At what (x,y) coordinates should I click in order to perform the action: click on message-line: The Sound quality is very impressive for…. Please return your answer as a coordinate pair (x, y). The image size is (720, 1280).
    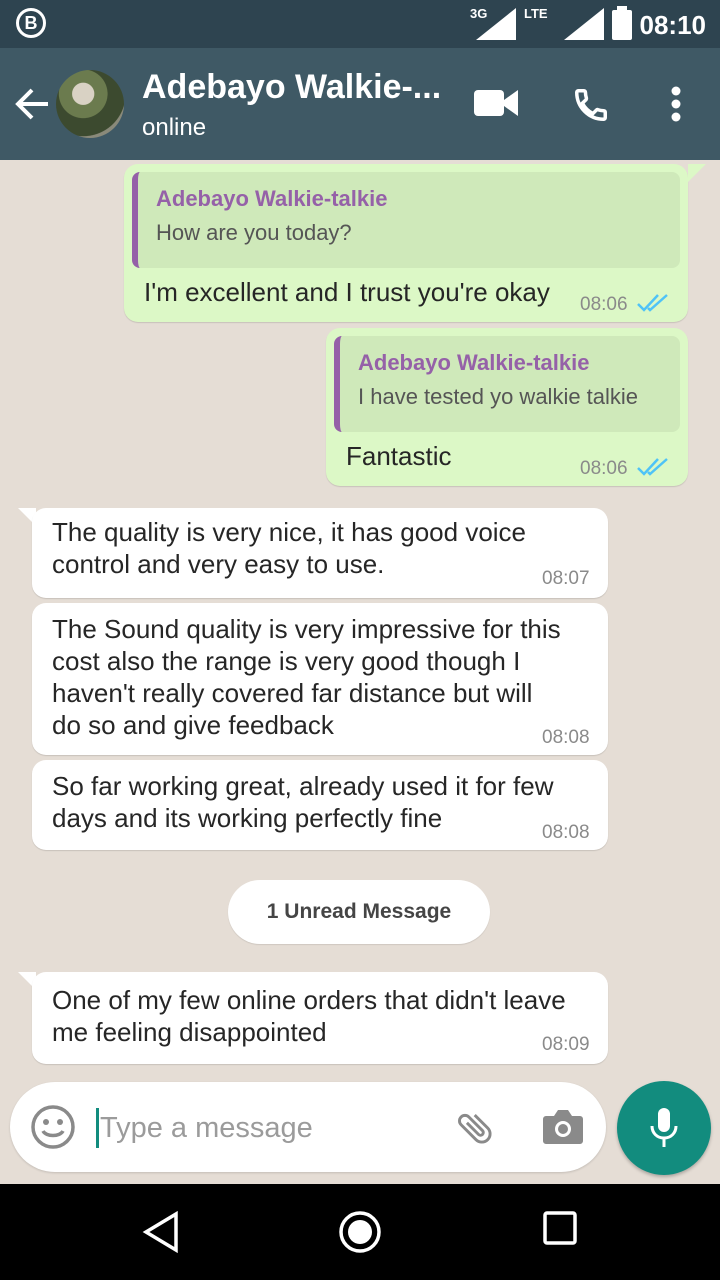
    Looking at the image, I should click on (306, 629).